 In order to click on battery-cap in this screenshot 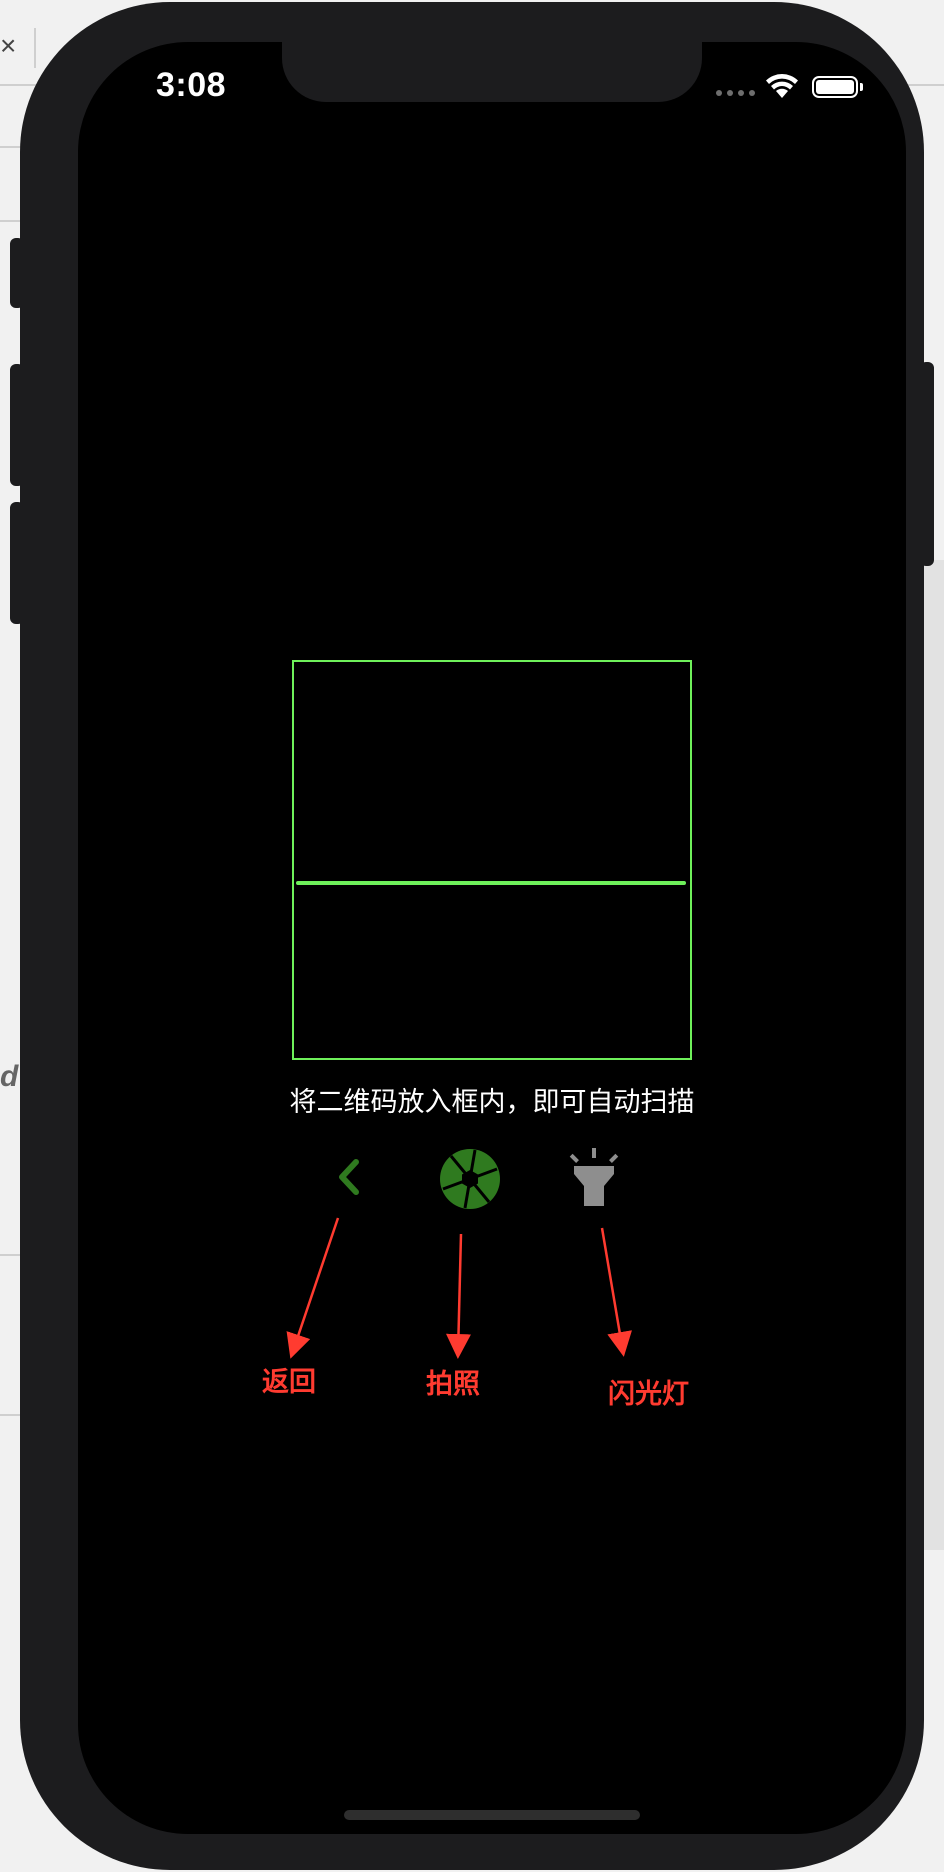, I will do `click(861, 87)`.